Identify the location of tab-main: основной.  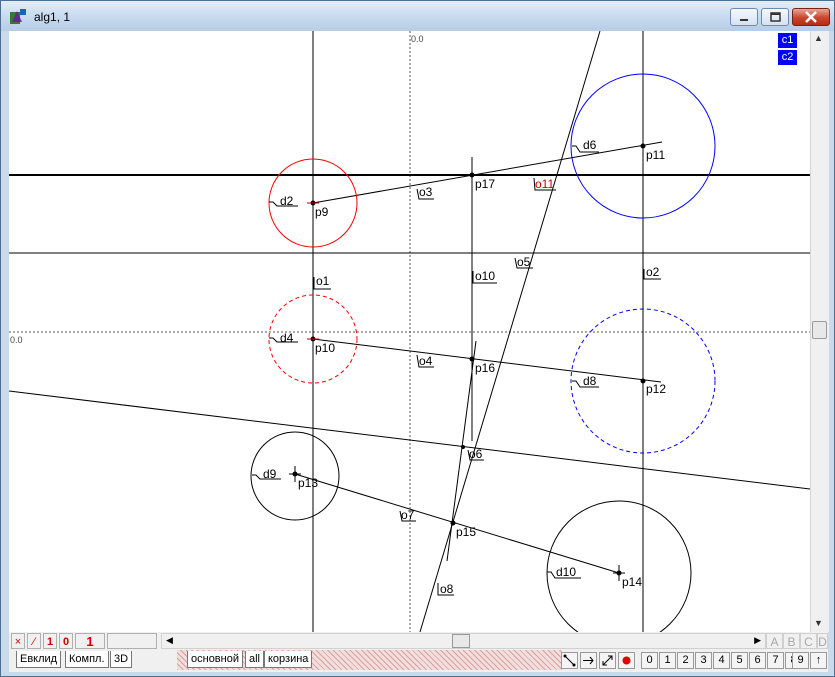
(215, 659).